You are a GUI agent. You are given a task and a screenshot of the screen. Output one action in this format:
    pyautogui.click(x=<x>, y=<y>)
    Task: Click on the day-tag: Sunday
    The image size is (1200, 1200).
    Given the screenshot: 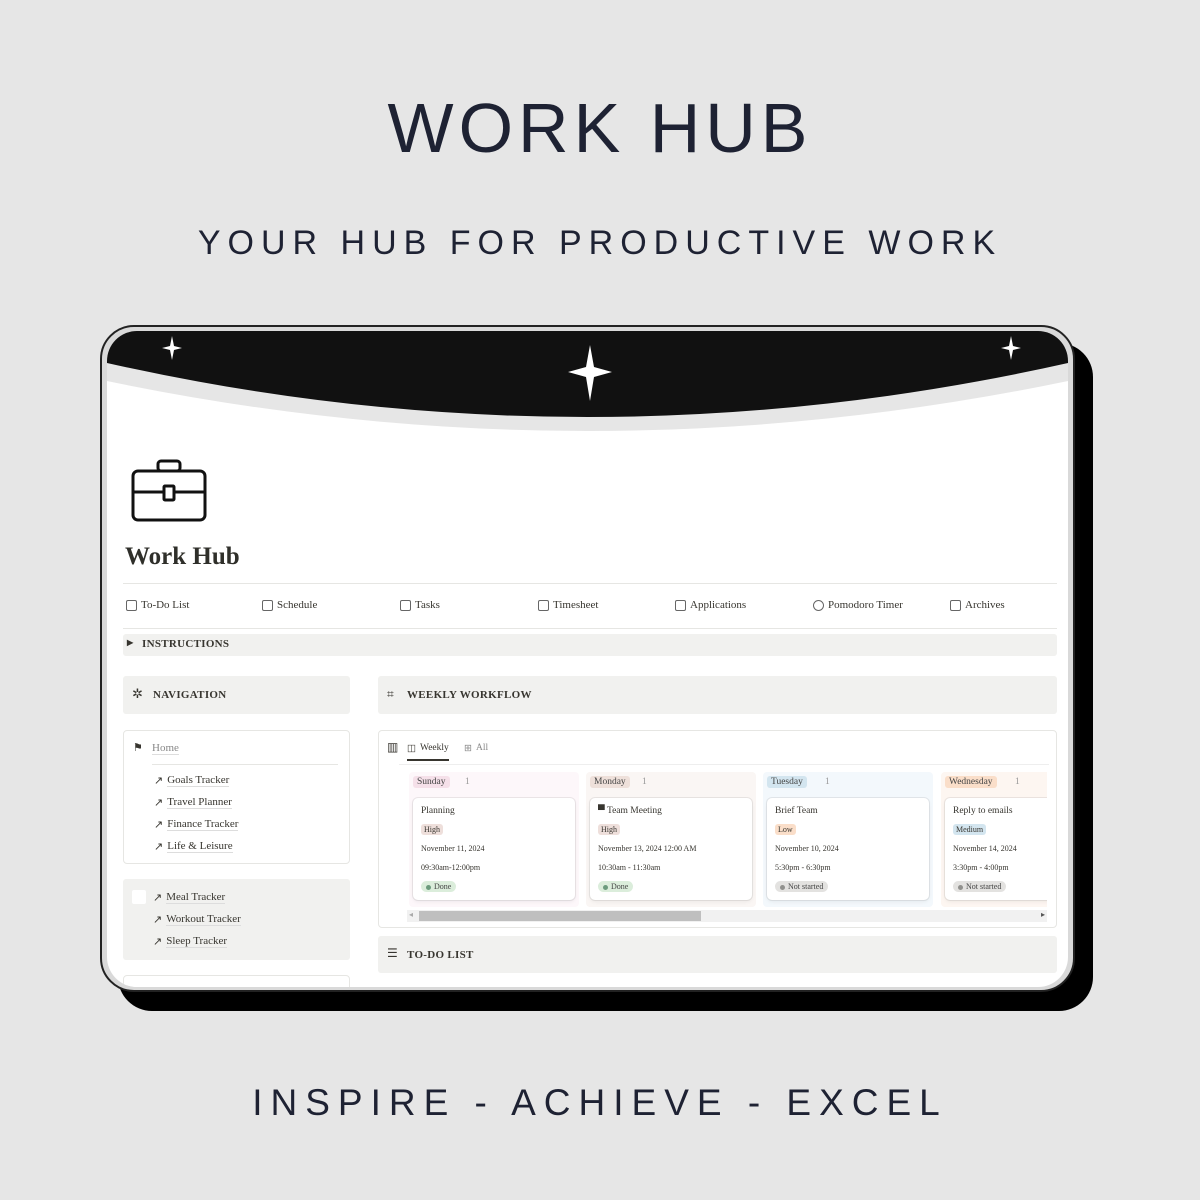 What is the action you would take?
    pyautogui.click(x=431, y=782)
    